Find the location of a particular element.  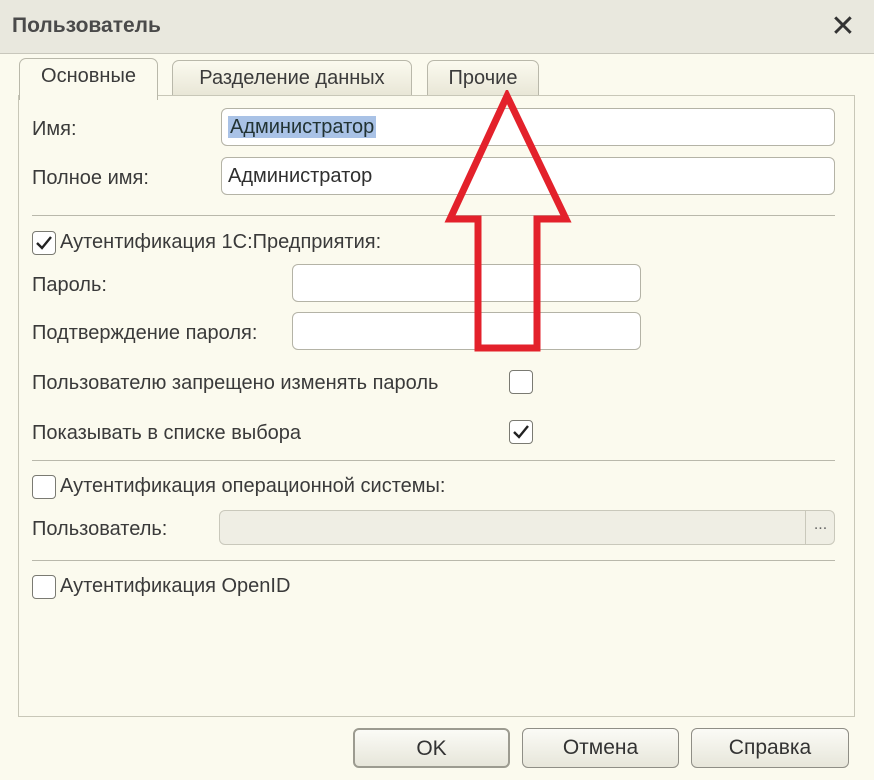

ok-button: OK is located at coordinates (431, 748).